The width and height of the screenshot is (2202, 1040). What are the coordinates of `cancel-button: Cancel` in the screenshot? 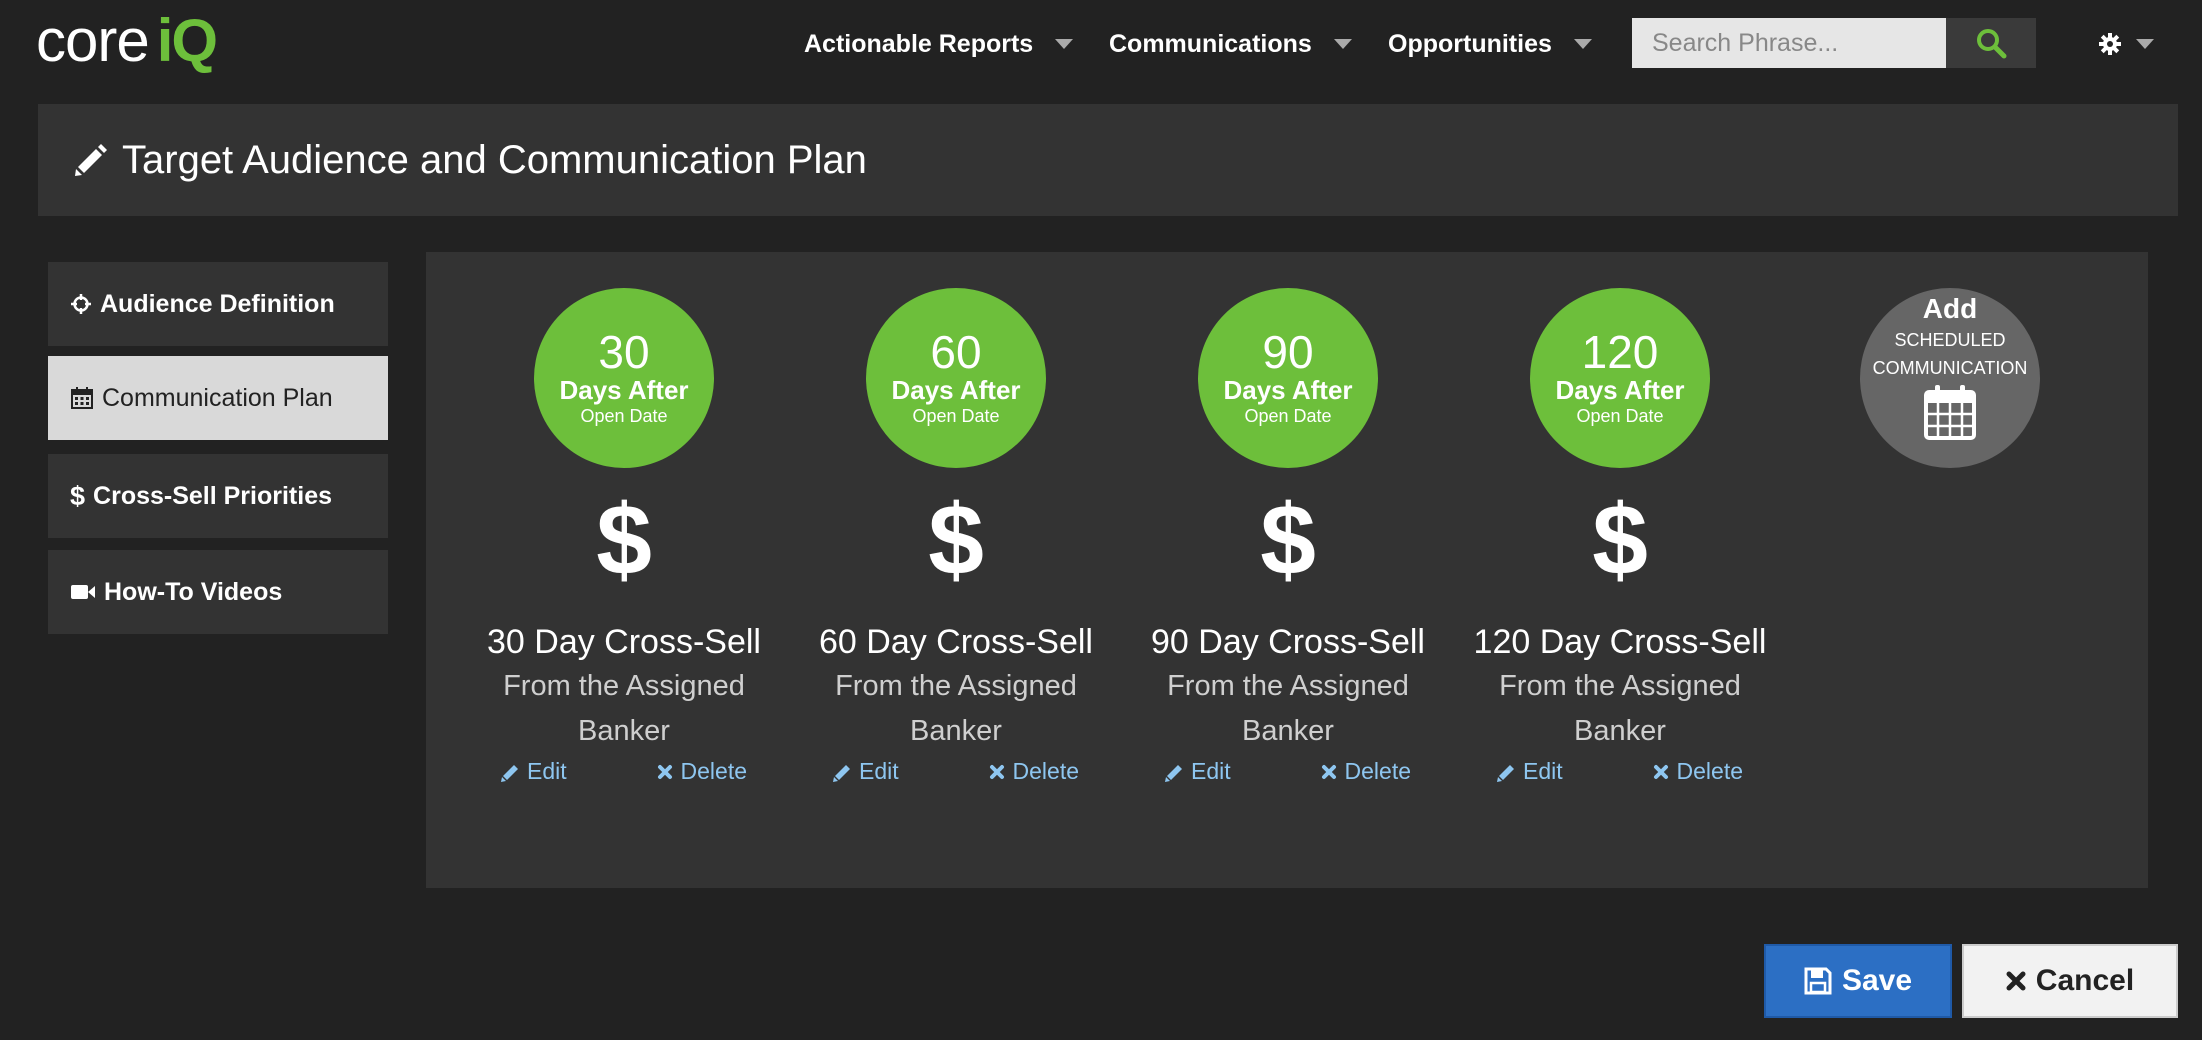 It's located at (2070, 981).